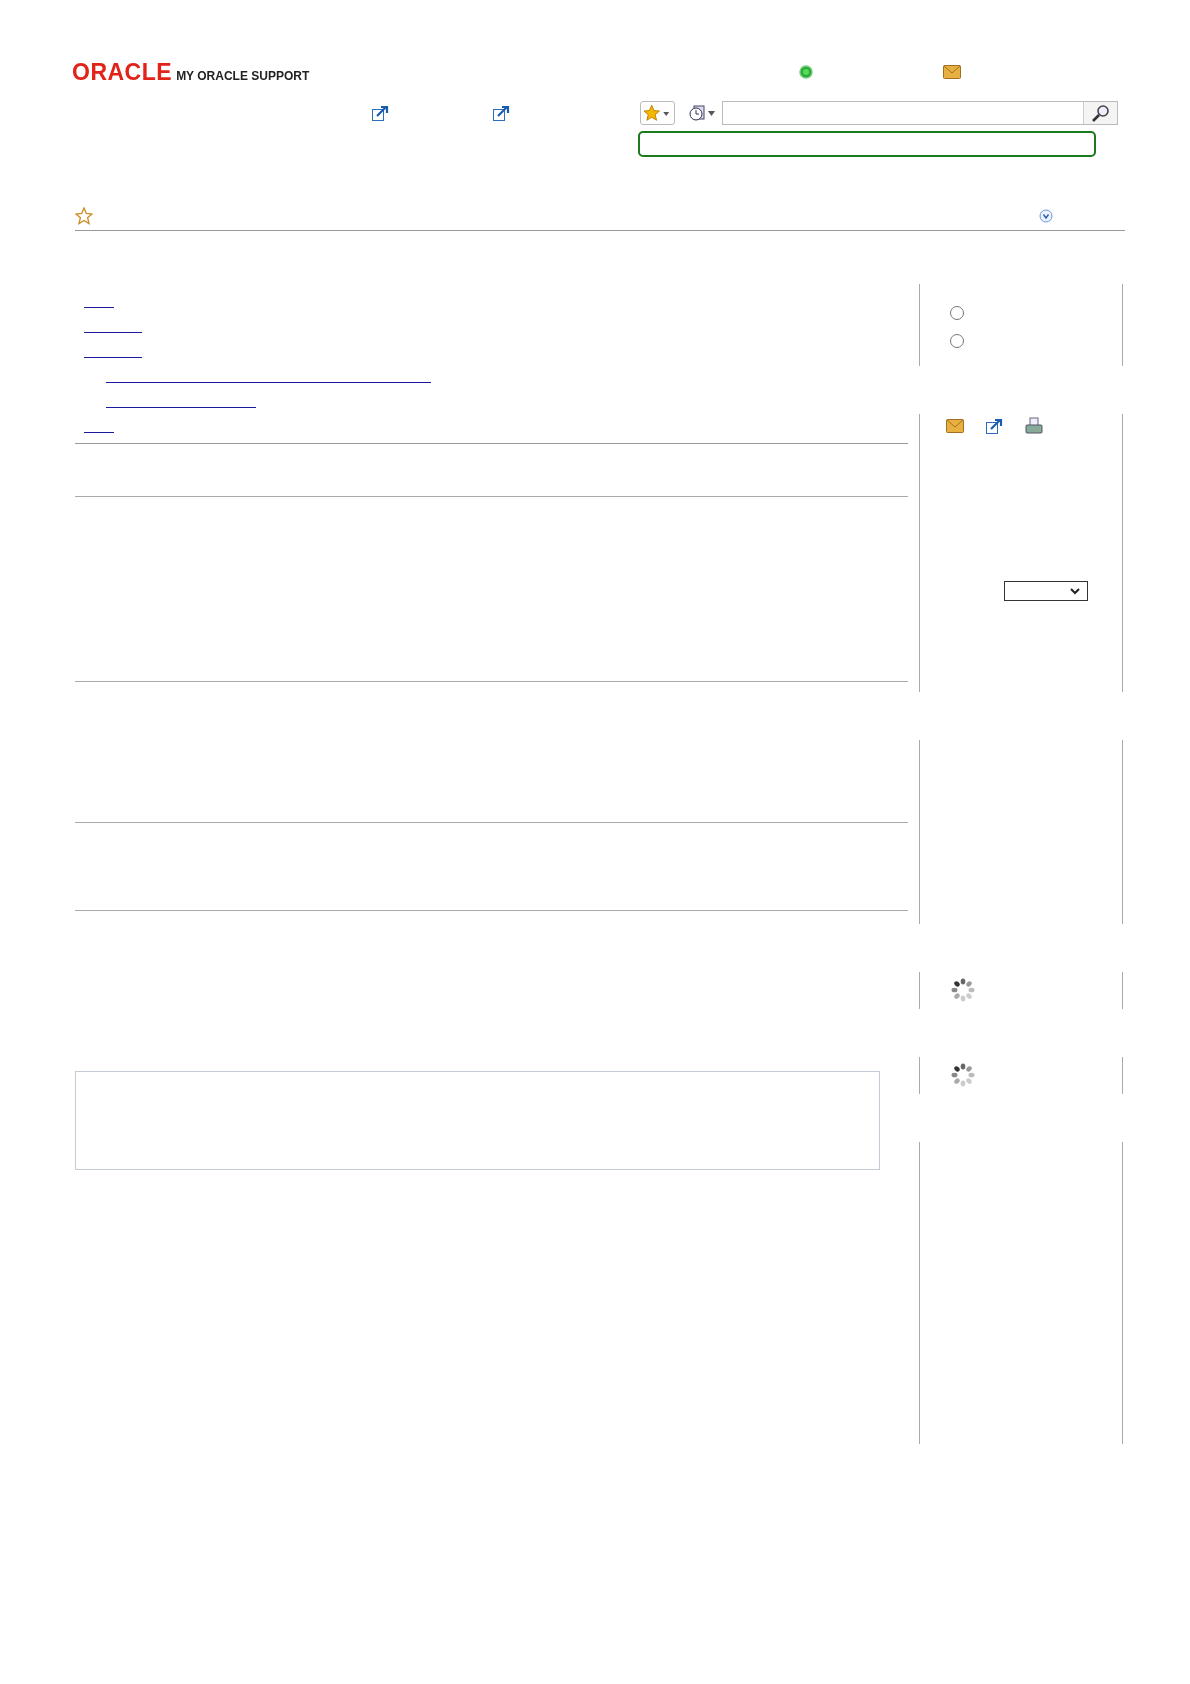 The height and width of the screenshot is (1684, 1190). What do you see at coordinates (1046, 591) in the screenshot?
I see `dropdown` at bounding box center [1046, 591].